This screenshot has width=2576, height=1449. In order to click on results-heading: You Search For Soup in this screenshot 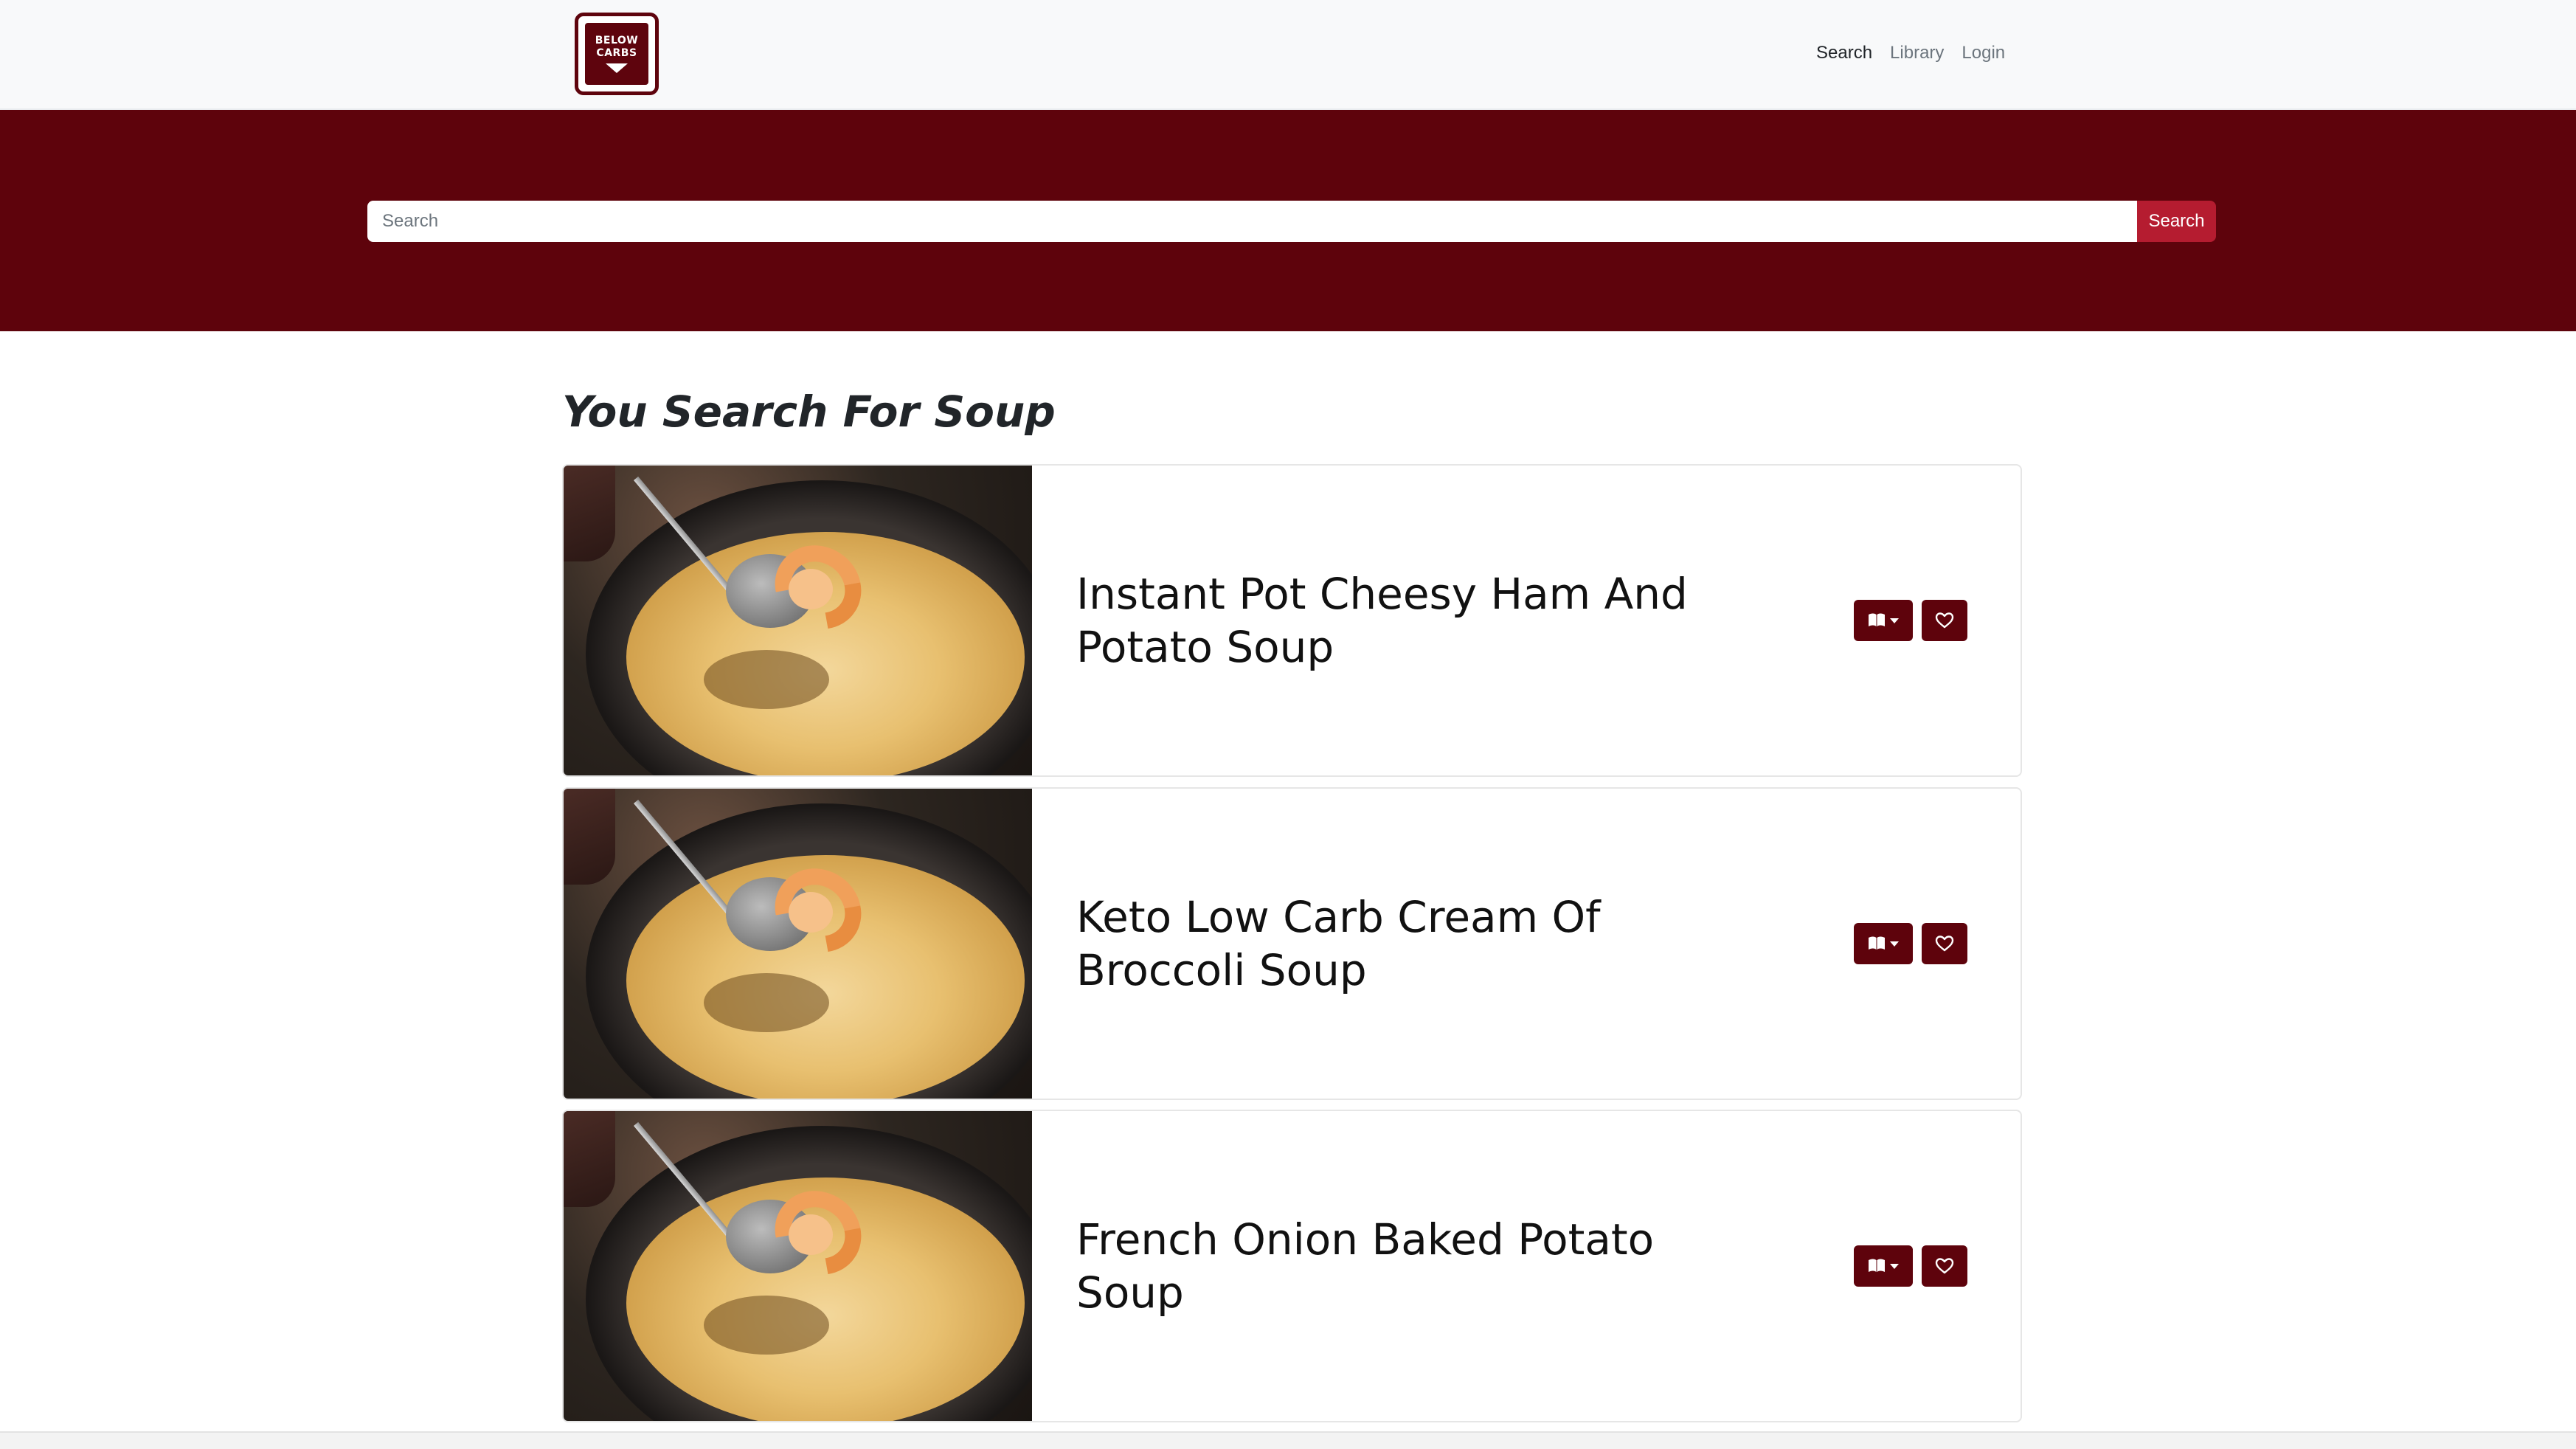, I will do `click(809, 412)`.